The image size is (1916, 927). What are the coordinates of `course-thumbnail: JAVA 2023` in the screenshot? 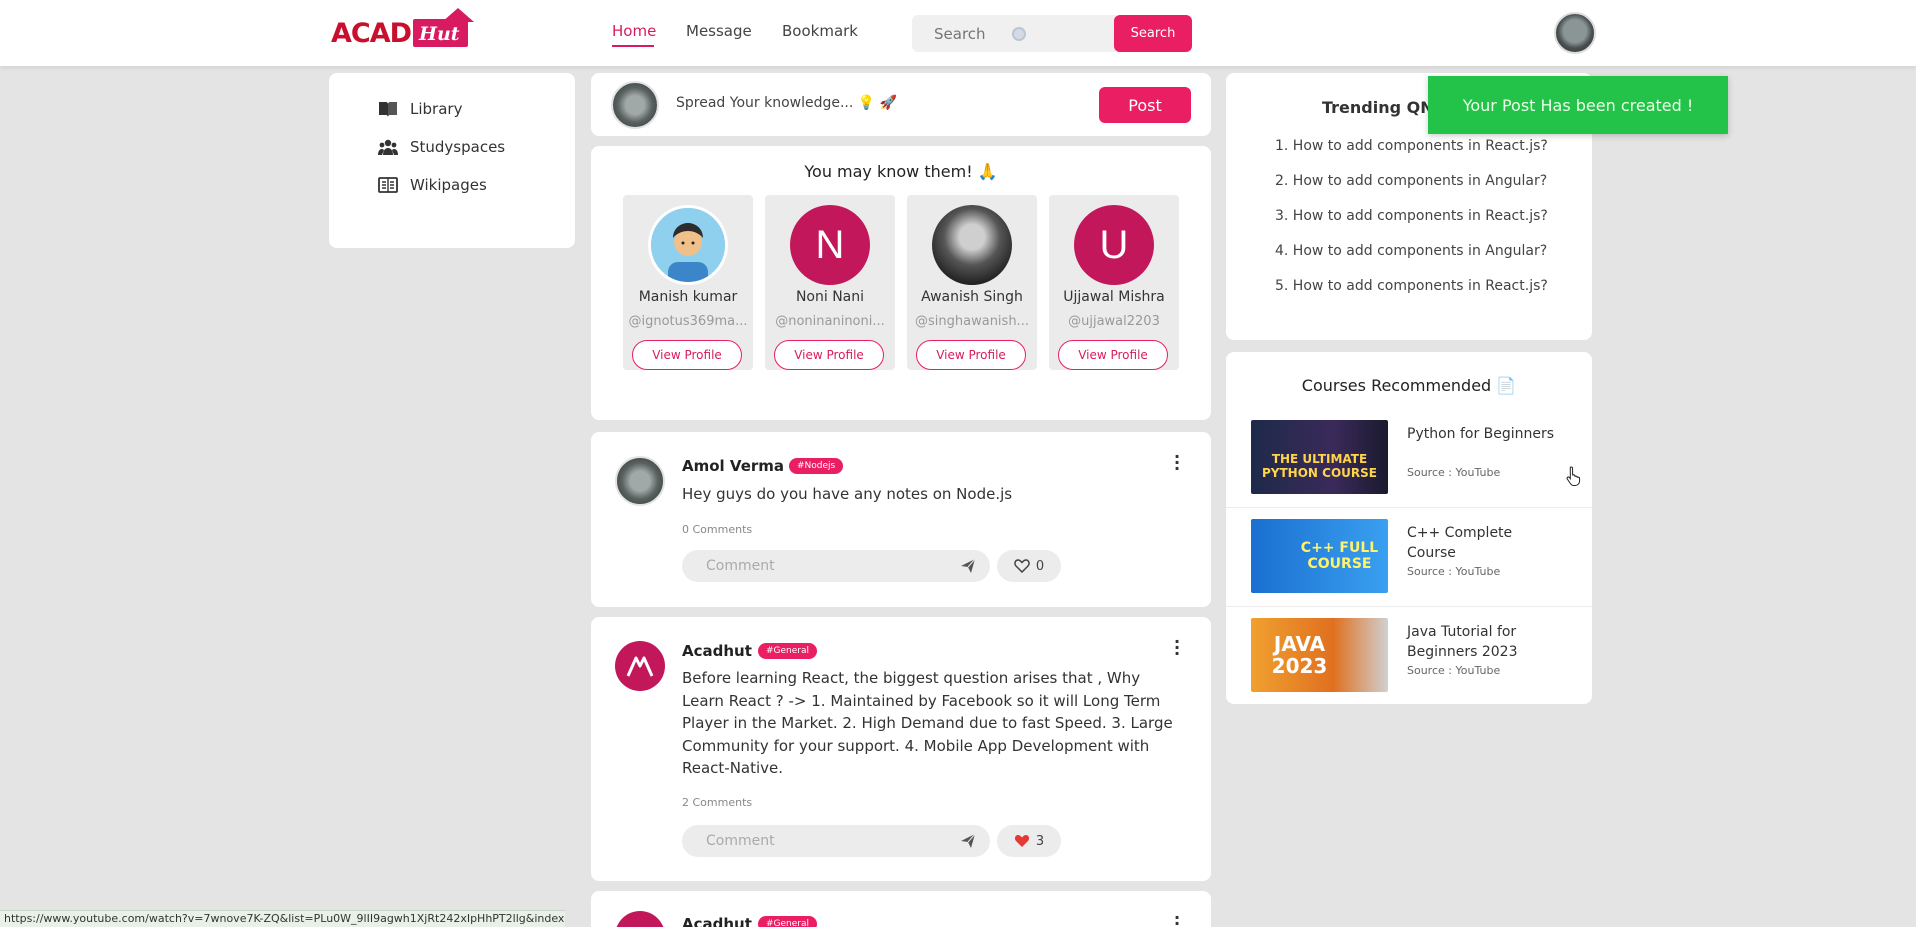 It's located at (1319, 655).